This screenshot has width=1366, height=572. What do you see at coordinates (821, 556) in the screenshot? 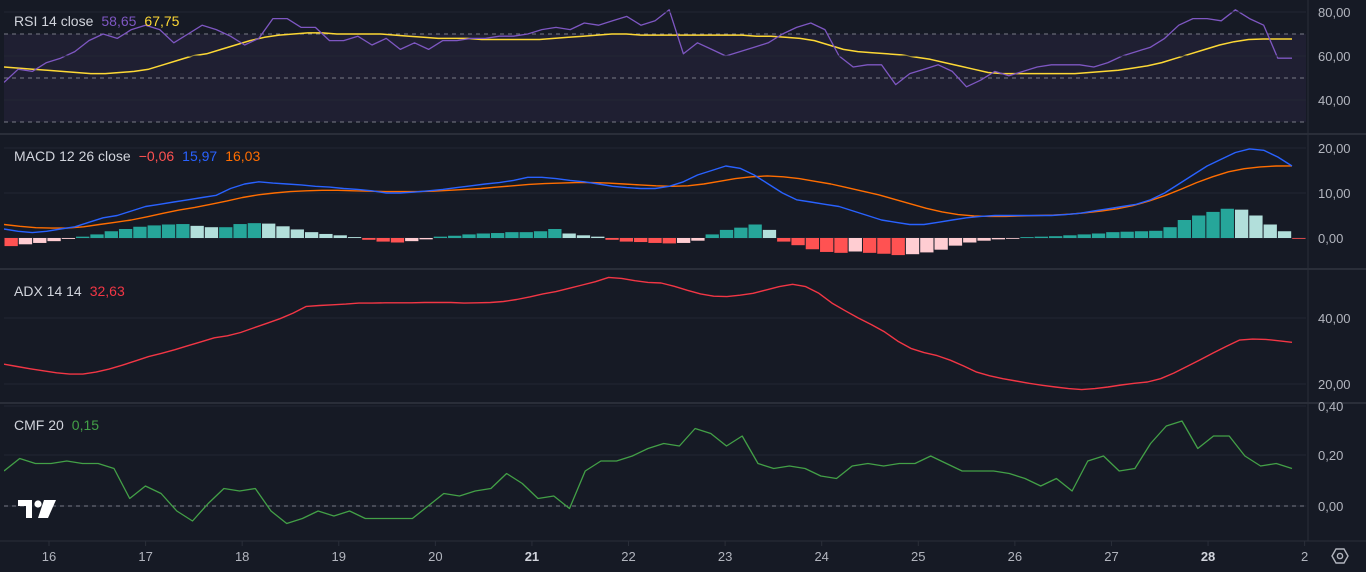
I see `x-tick-label: 24` at bounding box center [821, 556].